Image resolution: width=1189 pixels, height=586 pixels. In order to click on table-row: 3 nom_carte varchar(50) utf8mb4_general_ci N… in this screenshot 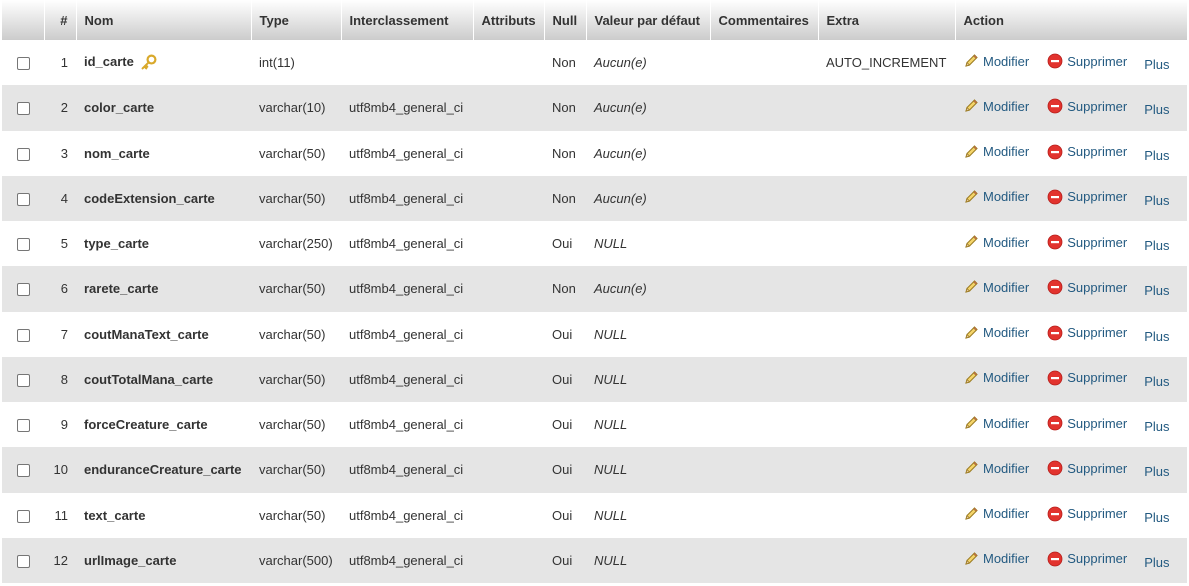, I will do `click(594, 153)`.